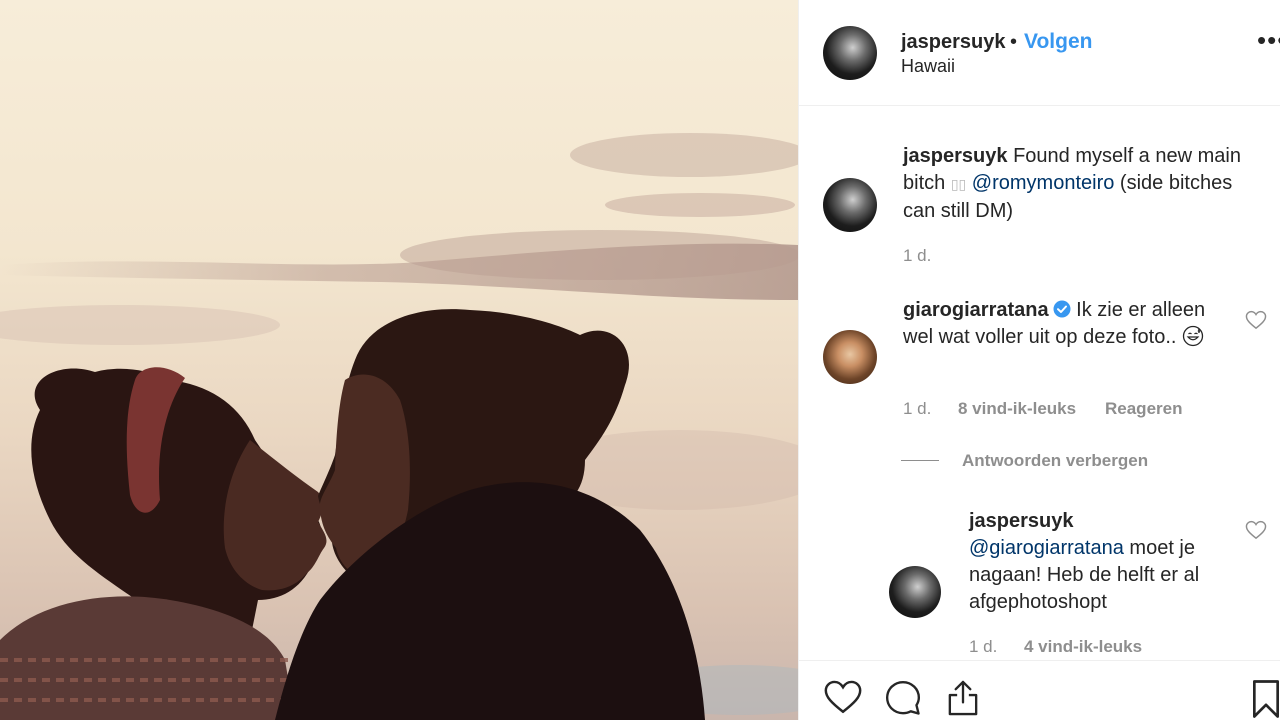 This screenshot has width=1280, height=720. I want to click on hide-replies-button: Antwoorden verbergen, so click(1055, 461).